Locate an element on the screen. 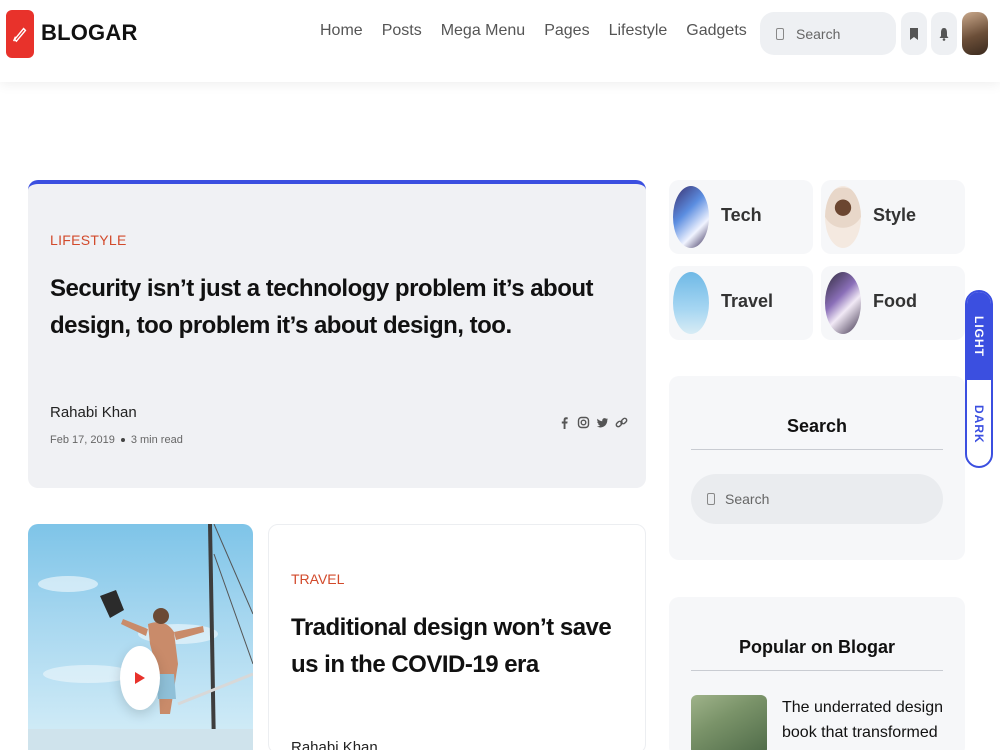  post-meta: Feb 17, 2019 3 min read is located at coordinates (116, 440).